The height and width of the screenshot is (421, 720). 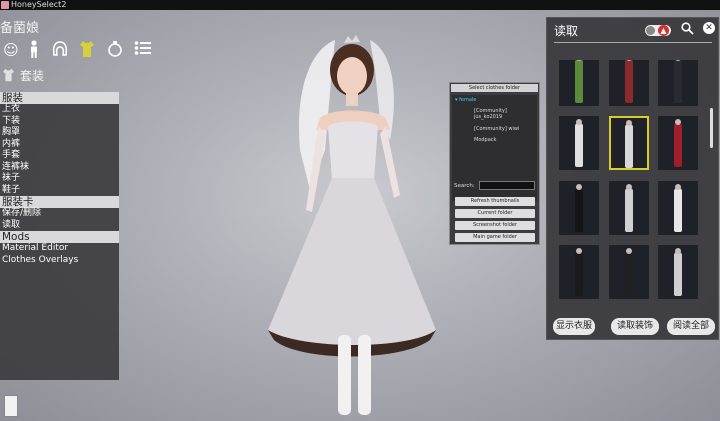 What do you see at coordinates (59, 202) in the screenshot?
I see `section-clothes-card-header: 服装卡` at bounding box center [59, 202].